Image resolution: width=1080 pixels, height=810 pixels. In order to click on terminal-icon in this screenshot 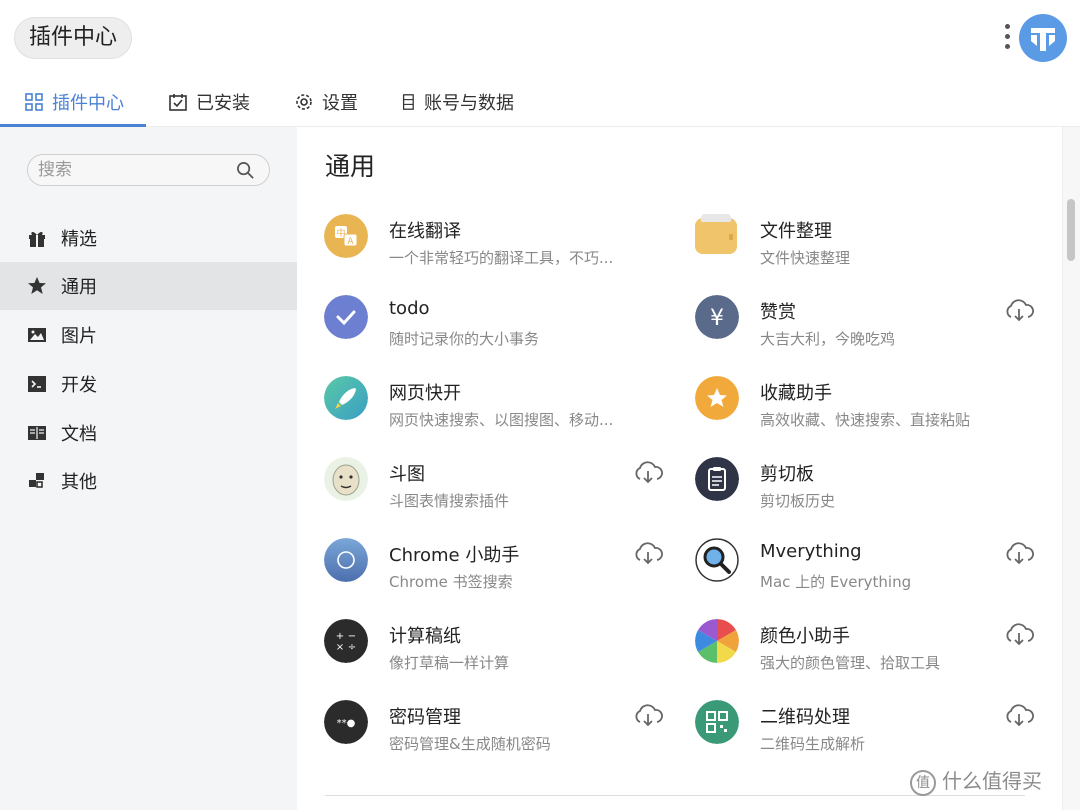, I will do `click(37, 384)`.